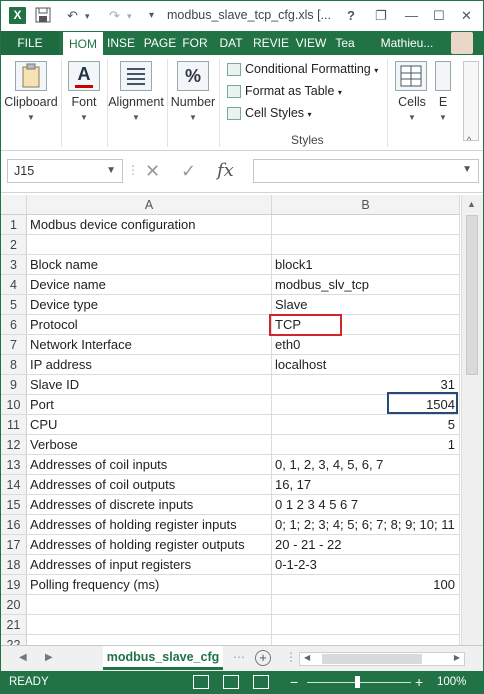 The height and width of the screenshot is (694, 484). What do you see at coordinates (149, 205) in the screenshot?
I see `column-header-a: A` at bounding box center [149, 205].